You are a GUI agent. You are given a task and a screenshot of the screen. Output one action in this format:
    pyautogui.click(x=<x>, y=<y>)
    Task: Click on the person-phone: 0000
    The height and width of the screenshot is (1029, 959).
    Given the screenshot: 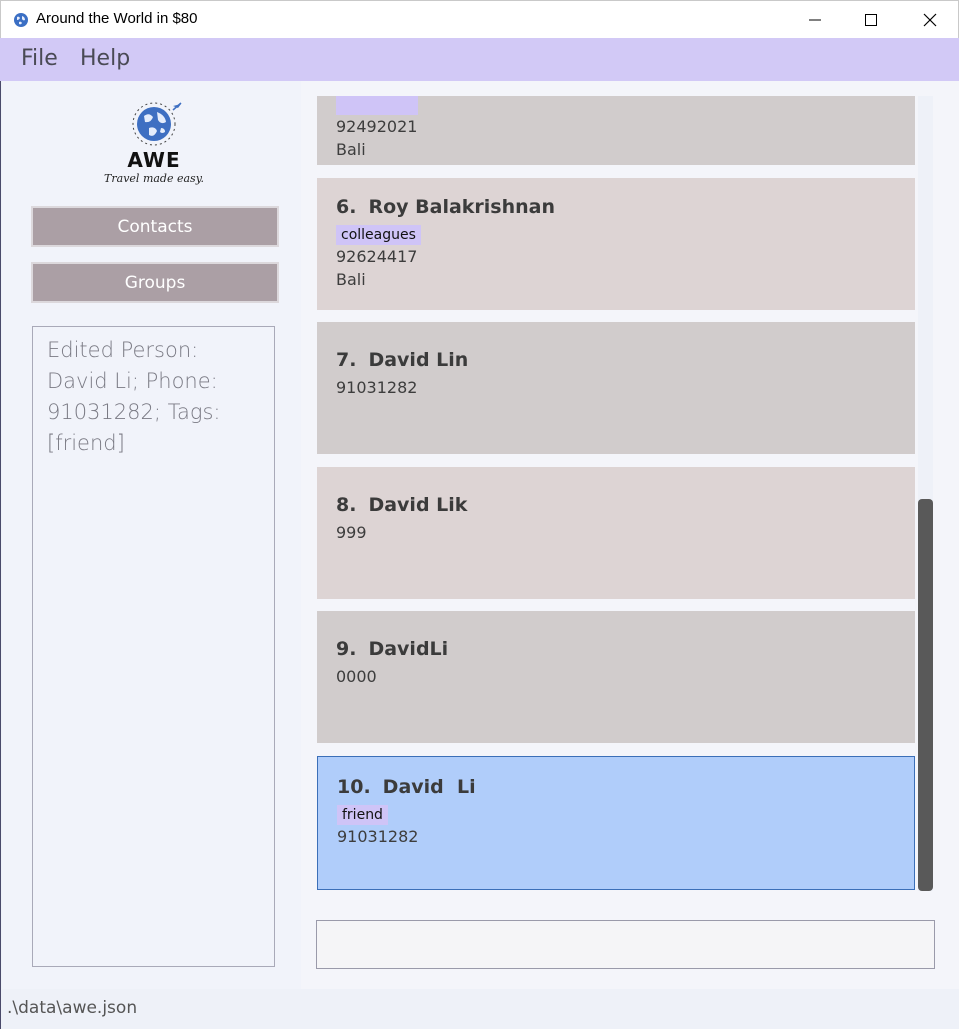 What is the action you would take?
    pyautogui.click(x=356, y=676)
    